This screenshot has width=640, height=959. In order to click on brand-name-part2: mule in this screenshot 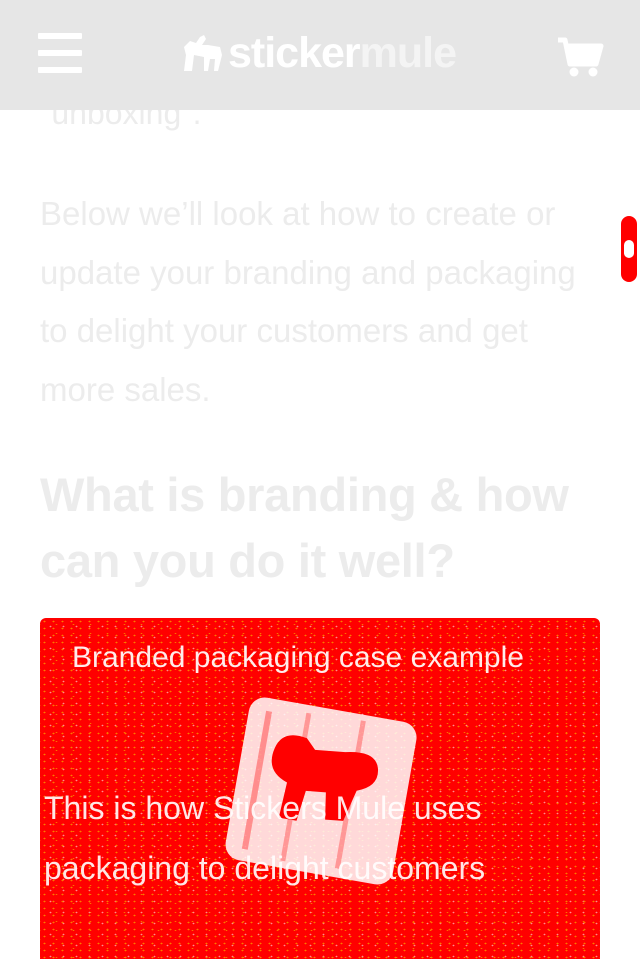, I will do `click(408, 53)`.